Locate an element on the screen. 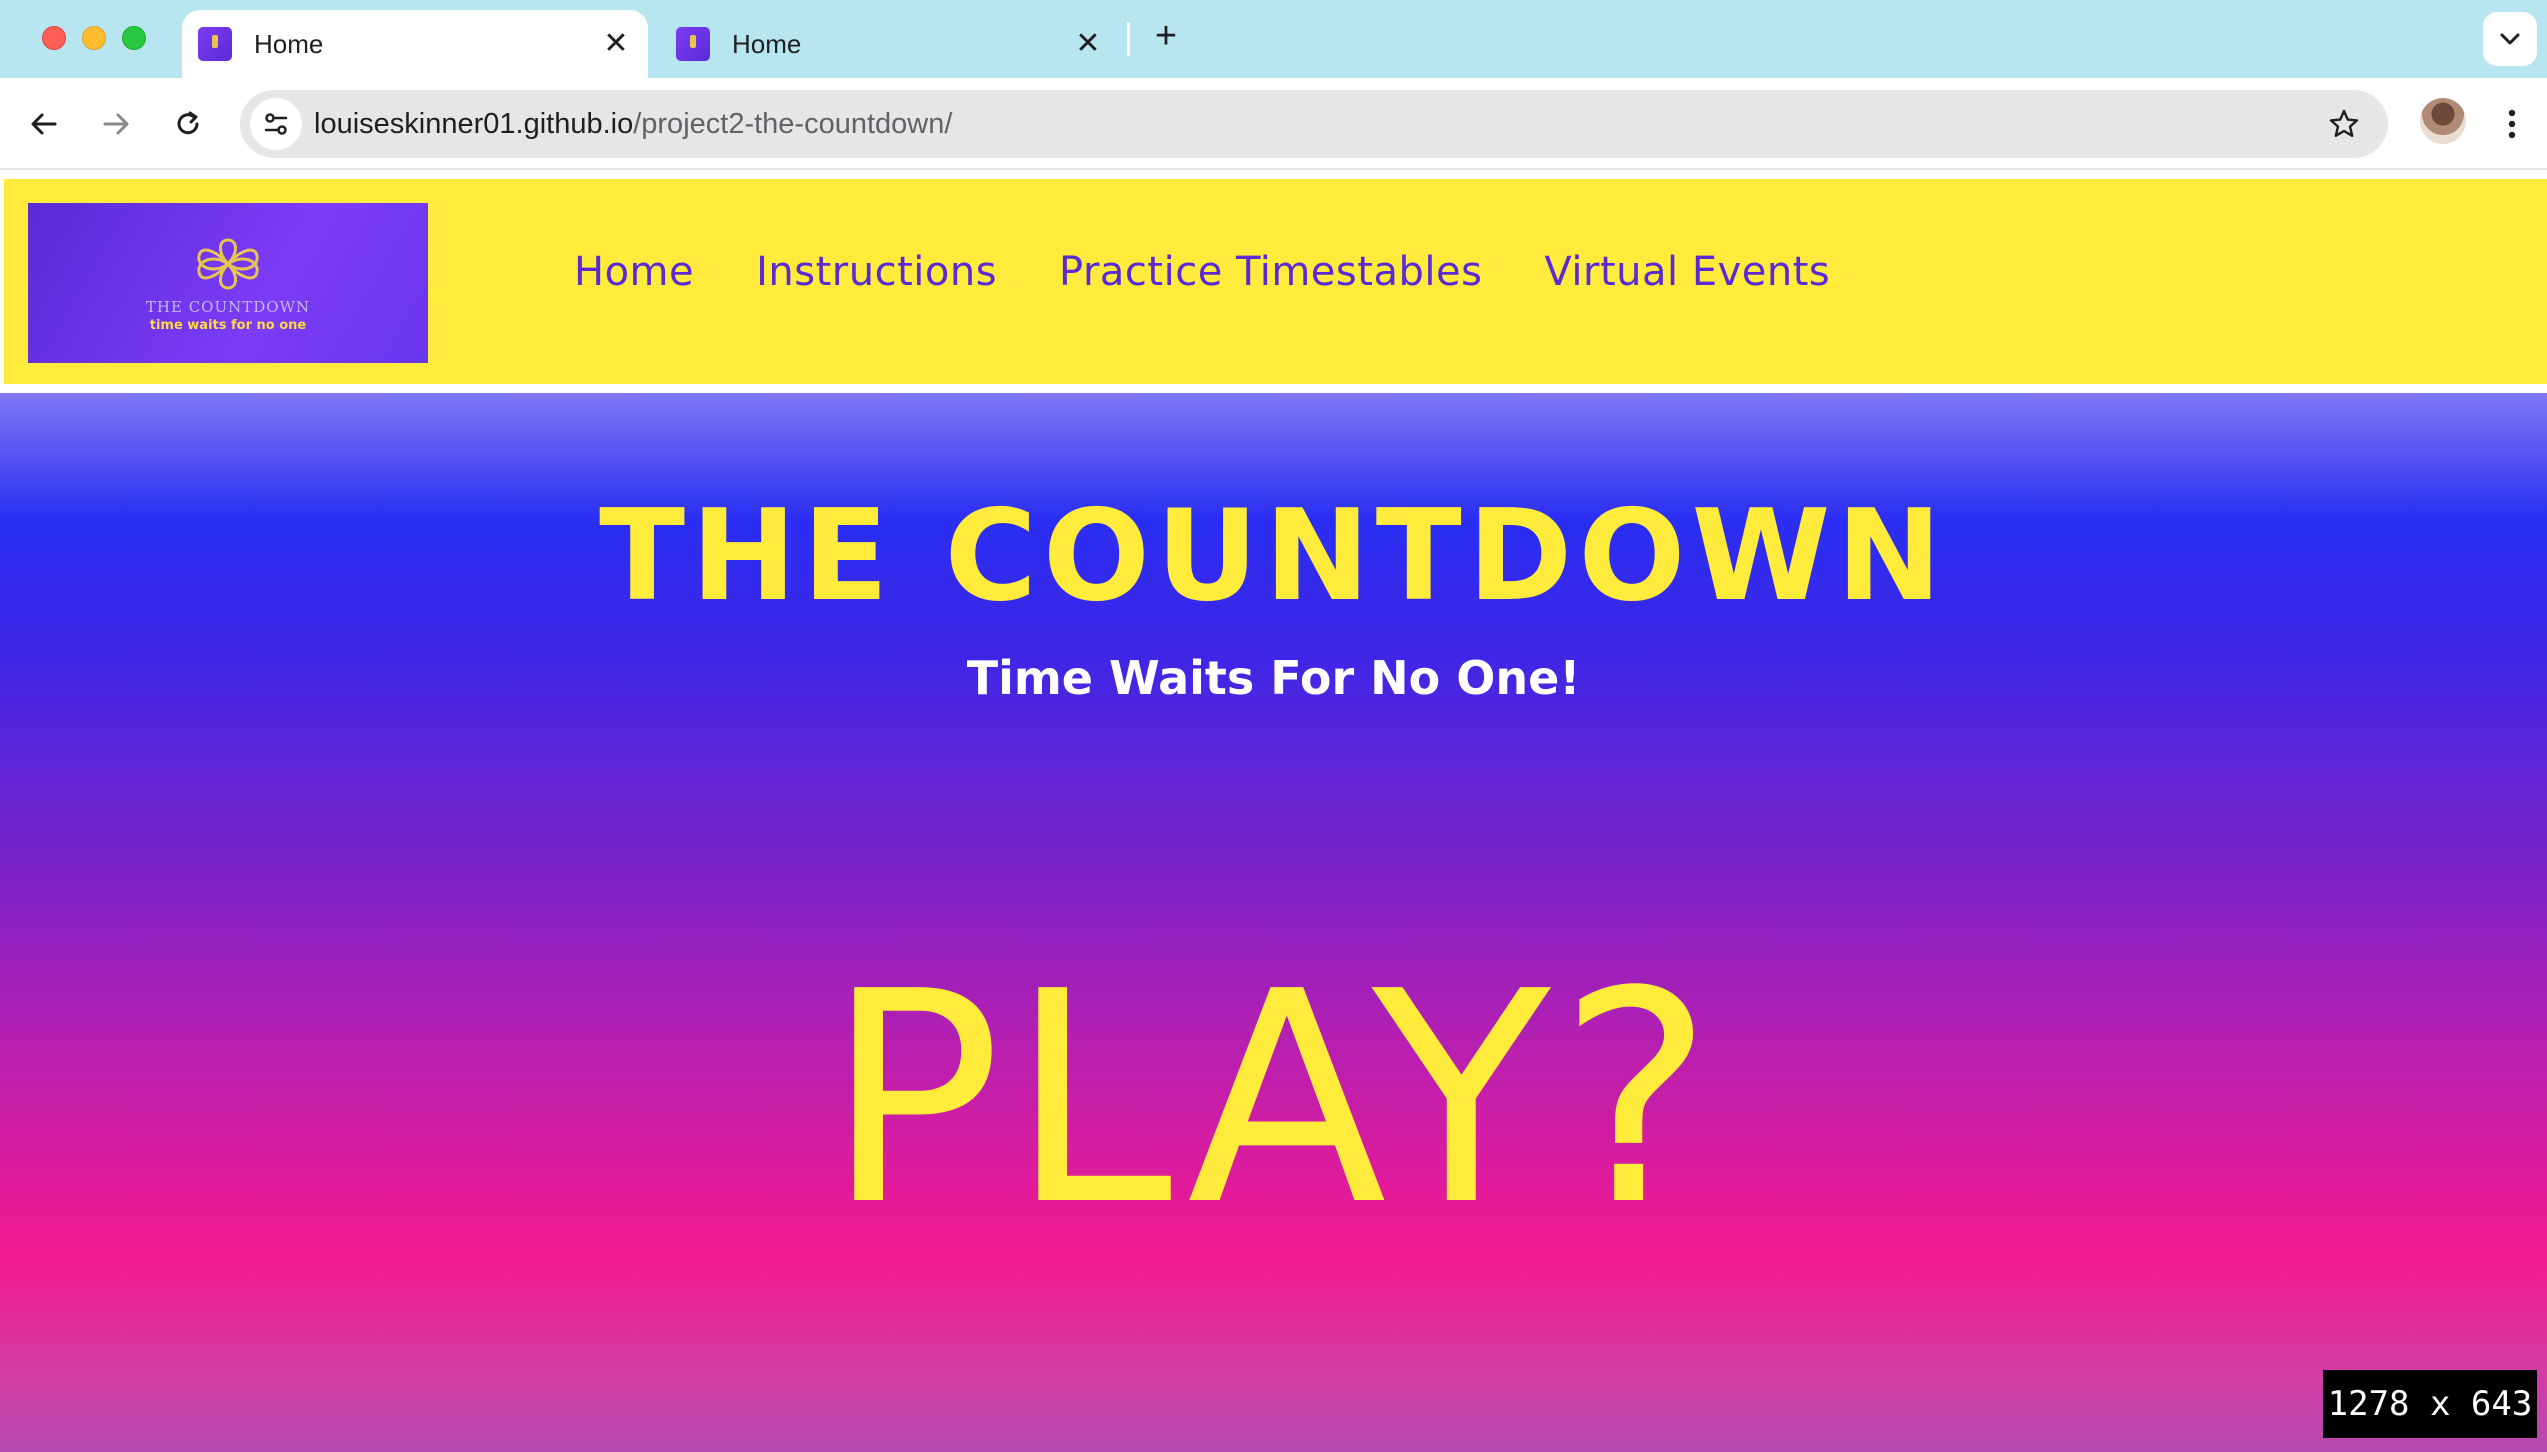  nav-link-practice-timestables: Practice Timestables is located at coordinates (1270, 272).